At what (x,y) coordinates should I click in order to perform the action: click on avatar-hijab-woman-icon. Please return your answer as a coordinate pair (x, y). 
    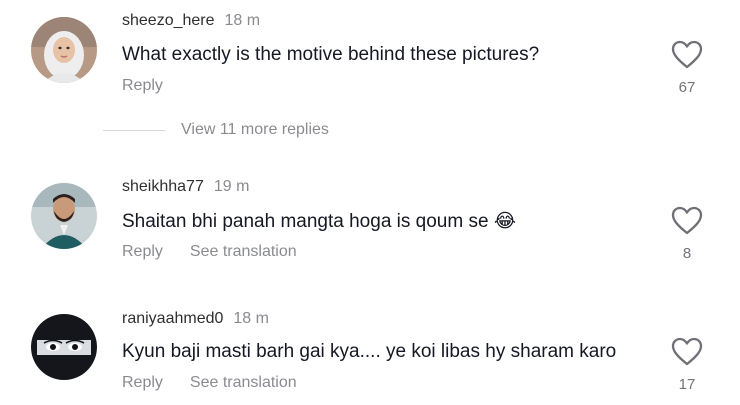
    Looking at the image, I should click on (64, 50).